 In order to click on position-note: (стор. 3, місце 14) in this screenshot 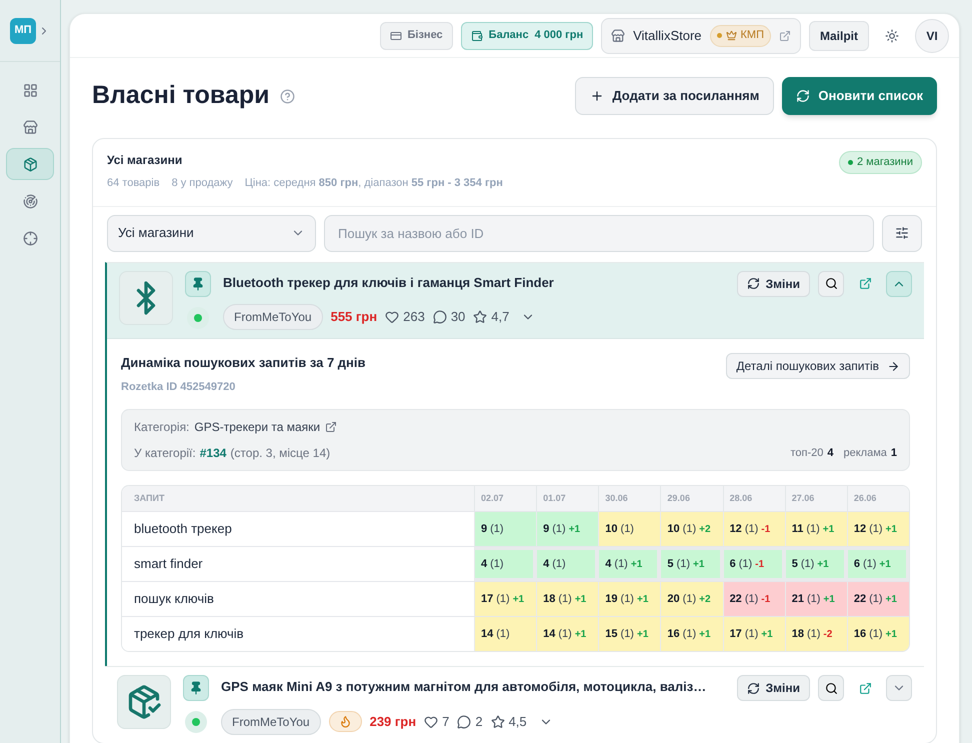, I will do `click(280, 453)`.